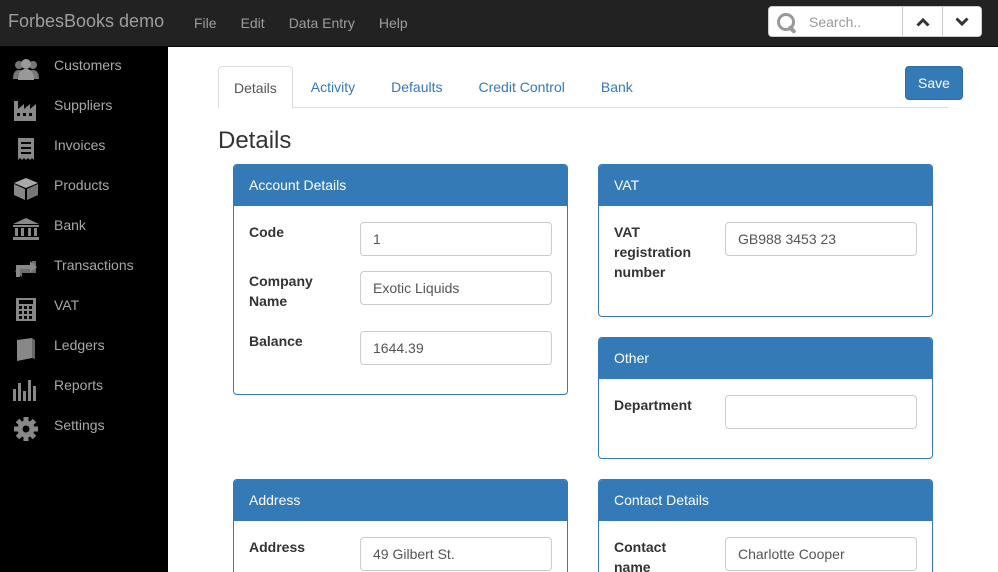 Image resolution: width=998 pixels, height=572 pixels. Describe the element at coordinates (400, 185) in the screenshot. I see `account-details-heading: Account Details` at that location.